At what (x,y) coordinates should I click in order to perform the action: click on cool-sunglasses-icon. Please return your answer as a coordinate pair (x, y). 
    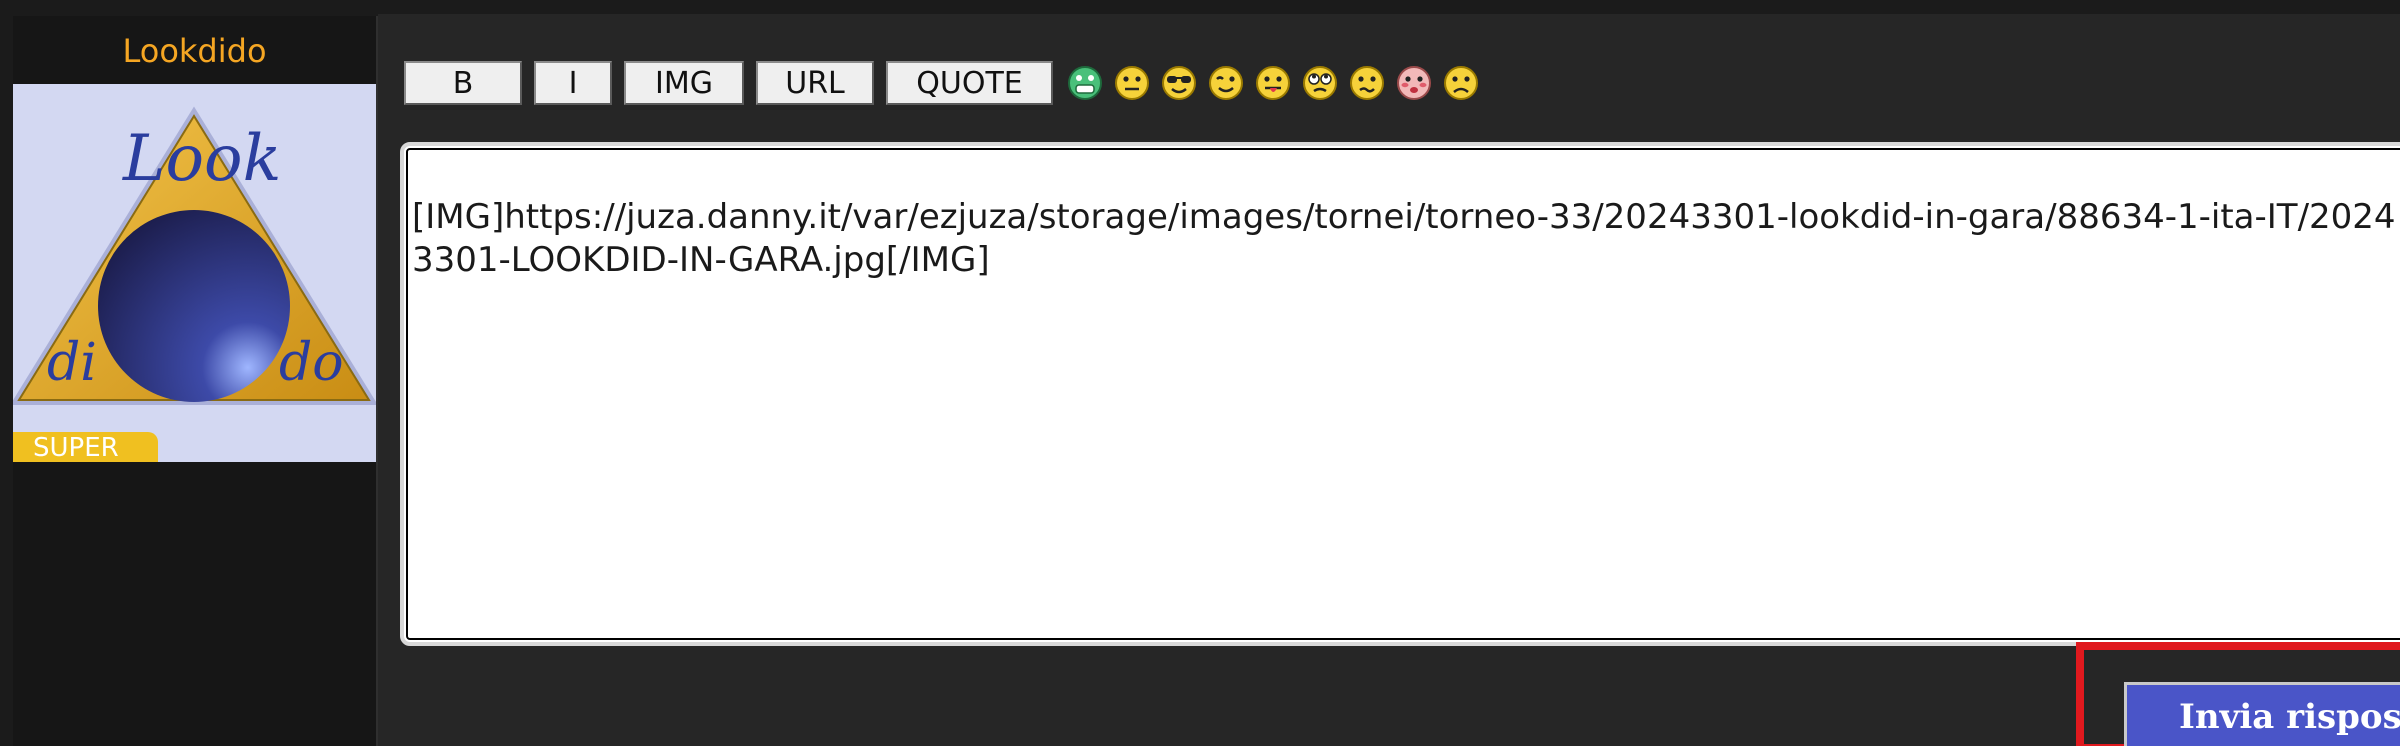
    Looking at the image, I should click on (1179, 83).